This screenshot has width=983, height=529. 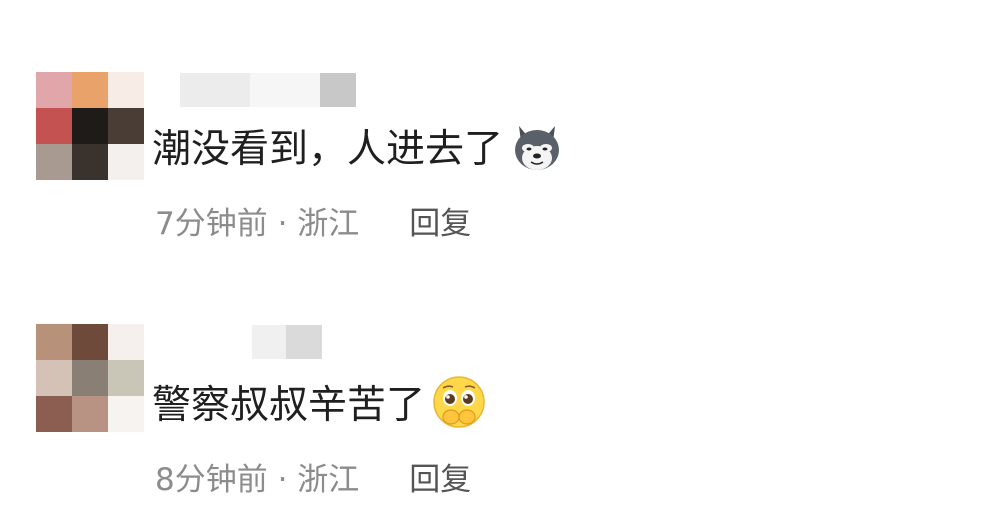 I want to click on comment-meta: 8分钟前 · 浙江 回复, so click(x=313, y=476).